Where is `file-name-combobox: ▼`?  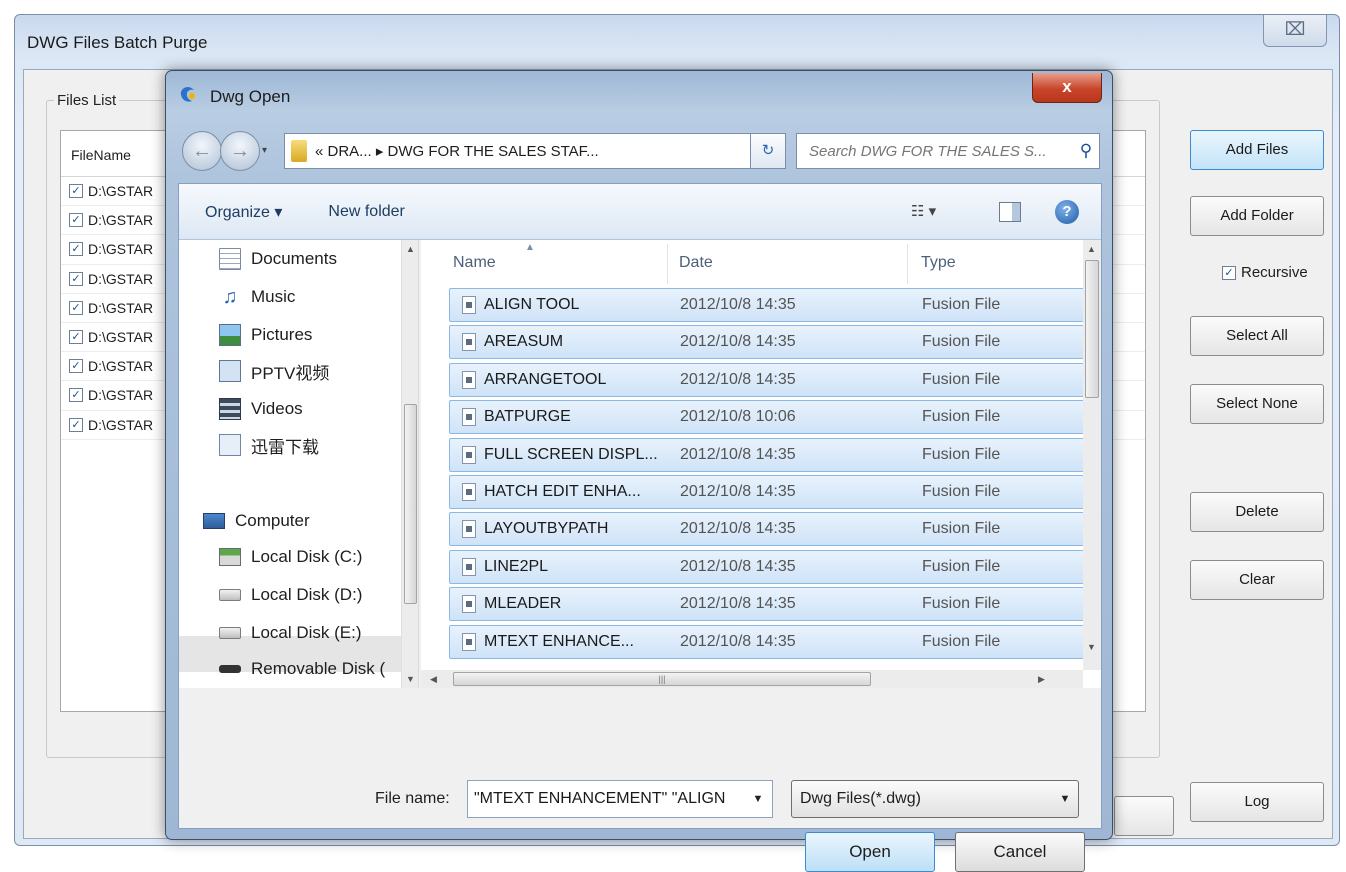 file-name-combobox: ▼ is located at coordinates (620, 799).